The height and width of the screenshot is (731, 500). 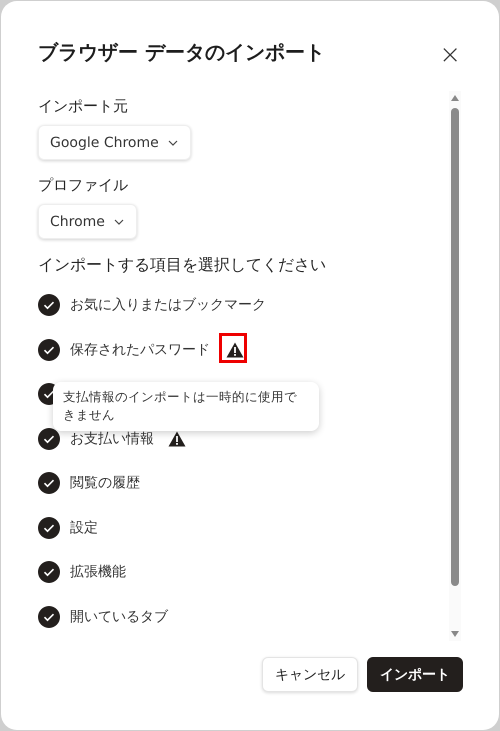 I want to click on item-label: 閲覧の履歴, so click(x=105, y=483).